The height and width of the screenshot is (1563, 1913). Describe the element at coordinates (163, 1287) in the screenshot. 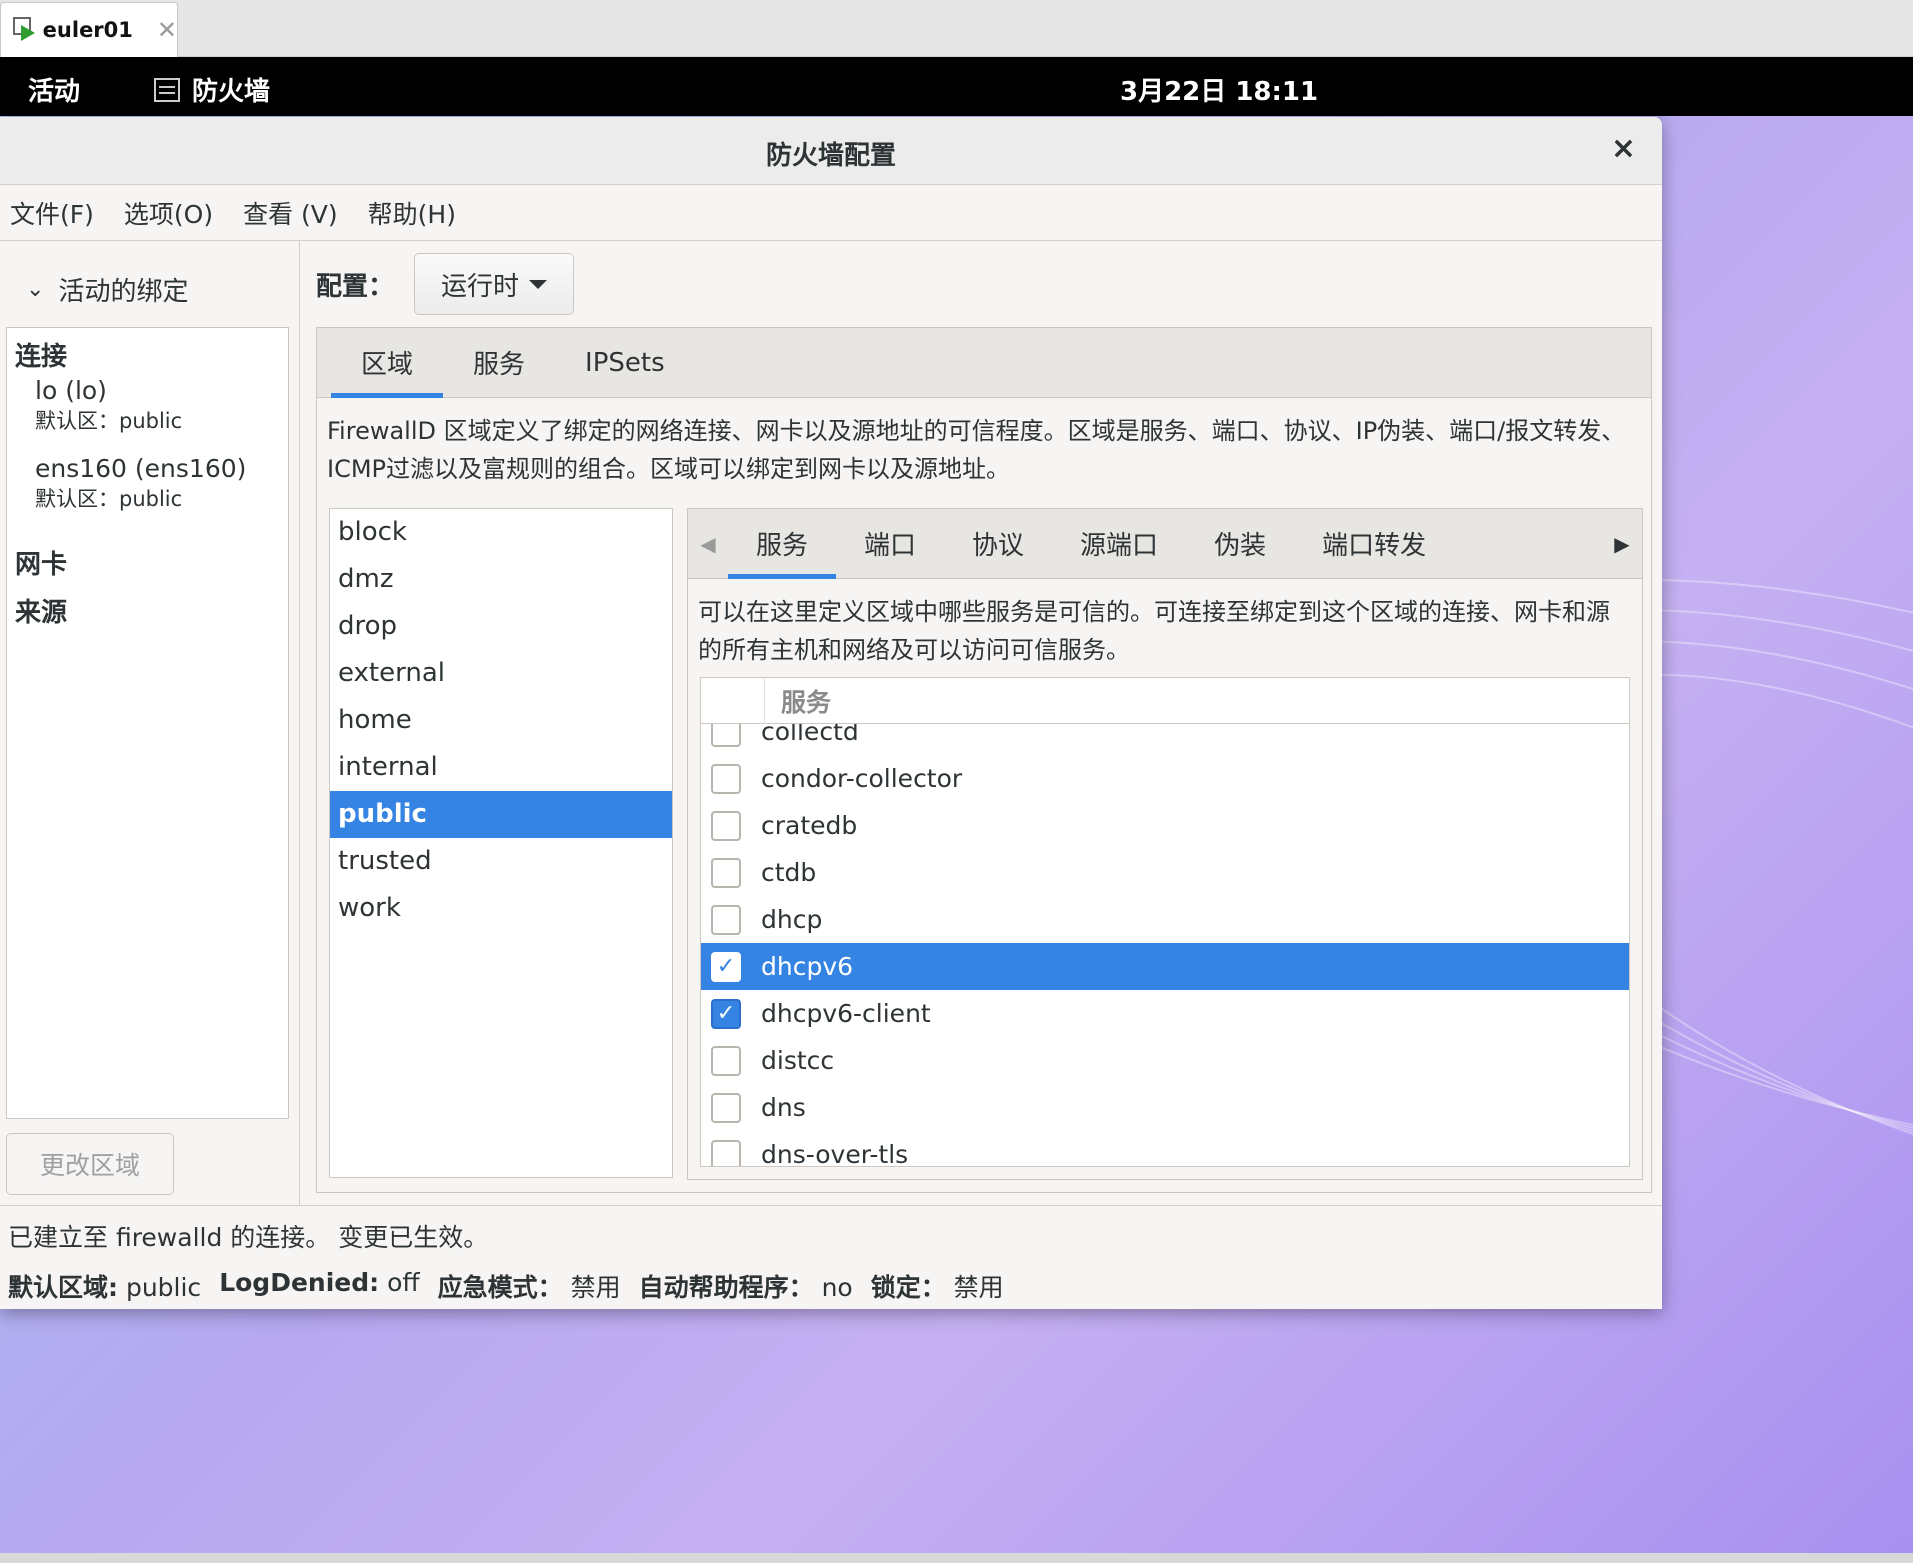

I see `default-zone-value: public` at that location.